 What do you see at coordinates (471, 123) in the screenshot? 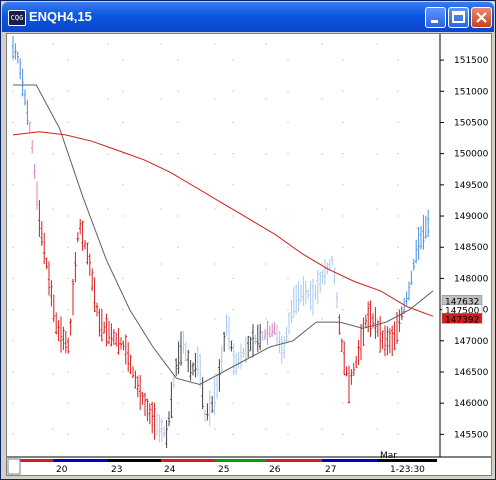
I see `price-tick-label: 150500` at bounding box center [471, 123].